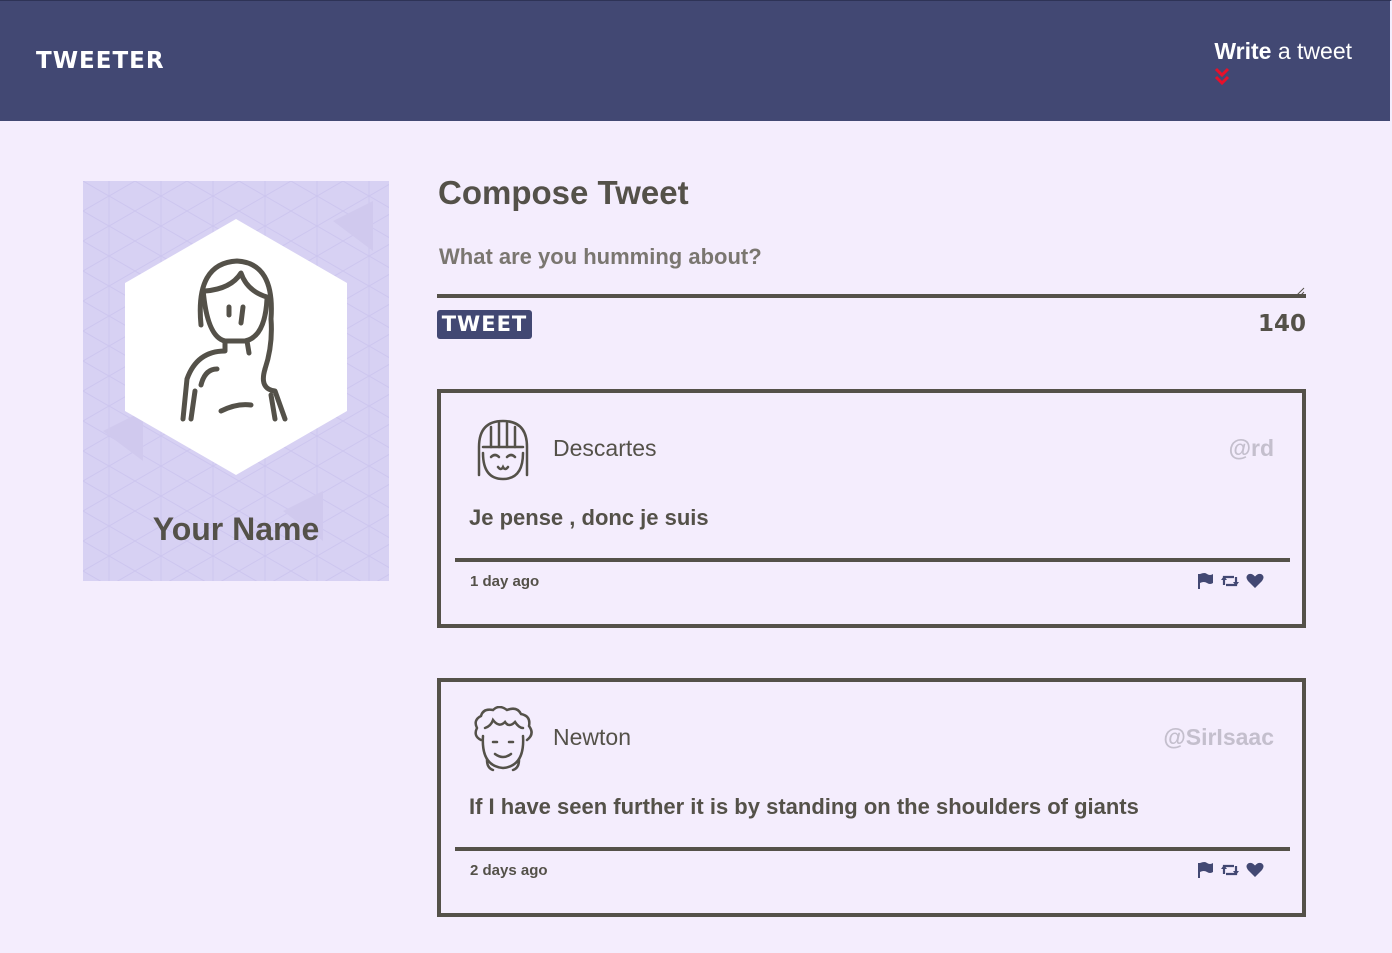  What do you see at coordinates (1300, 291) in the screenshot?
I see `resize-grip-icon` at bounding box center [1300, 291].